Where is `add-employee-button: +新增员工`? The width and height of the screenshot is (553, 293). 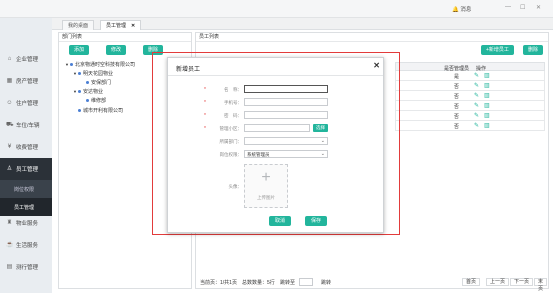 add-employee-button: +新增员工 is located at coordinates (497, 50).